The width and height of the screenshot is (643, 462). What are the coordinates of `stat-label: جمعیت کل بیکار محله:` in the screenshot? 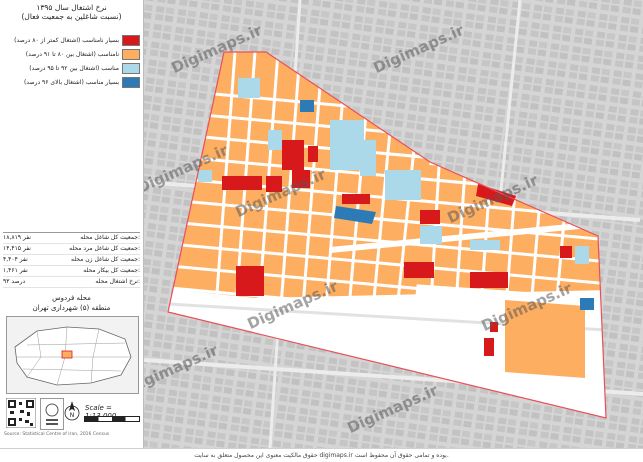 It's located at (111, 270).